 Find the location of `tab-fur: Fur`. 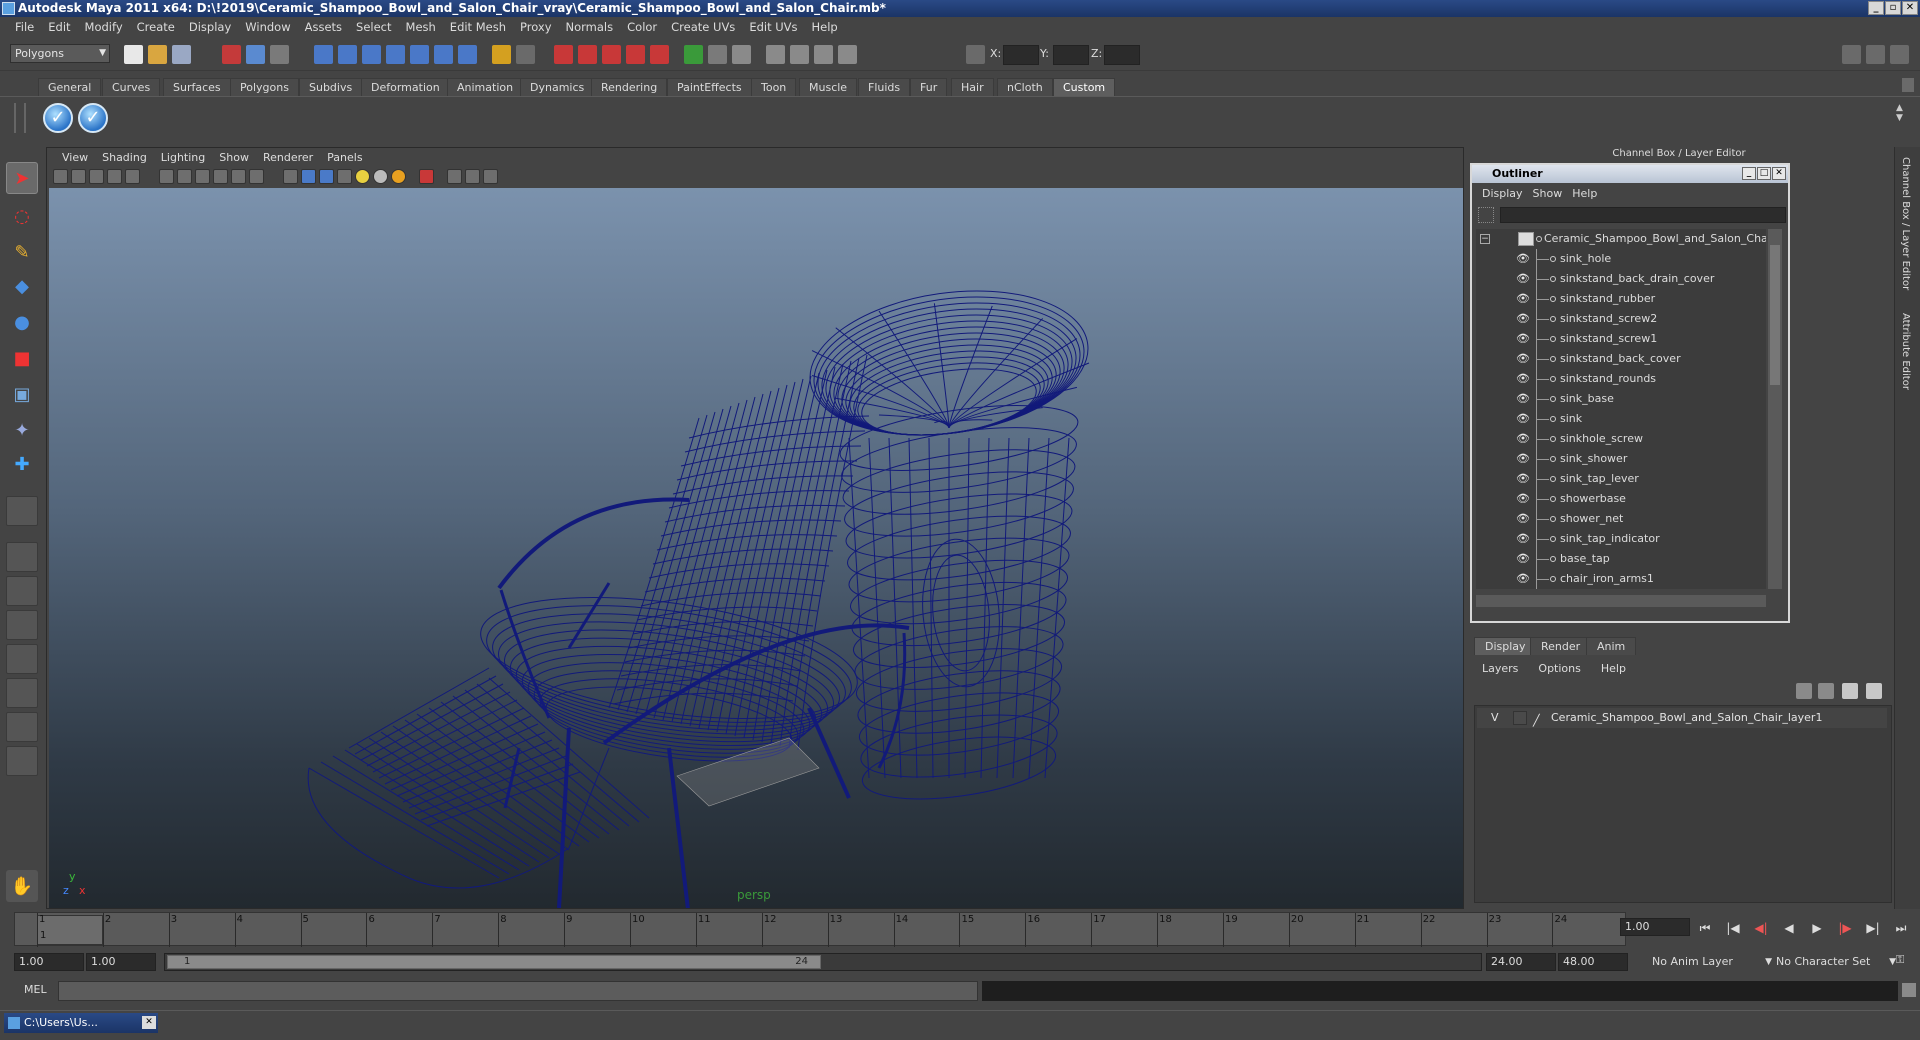

tab-fur: Fur is located at coordinates (929, 87).